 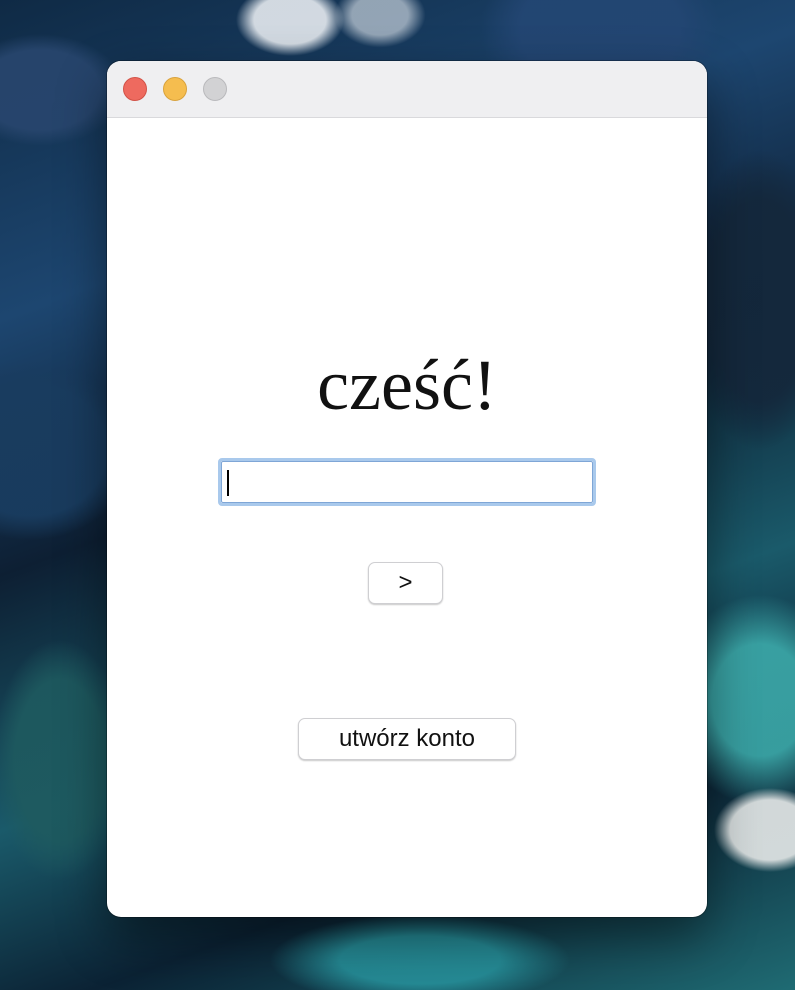 What do you see at coordinates (228, 483) in the screenshot?
I see `text-caret` at bounding box center [228, 483].